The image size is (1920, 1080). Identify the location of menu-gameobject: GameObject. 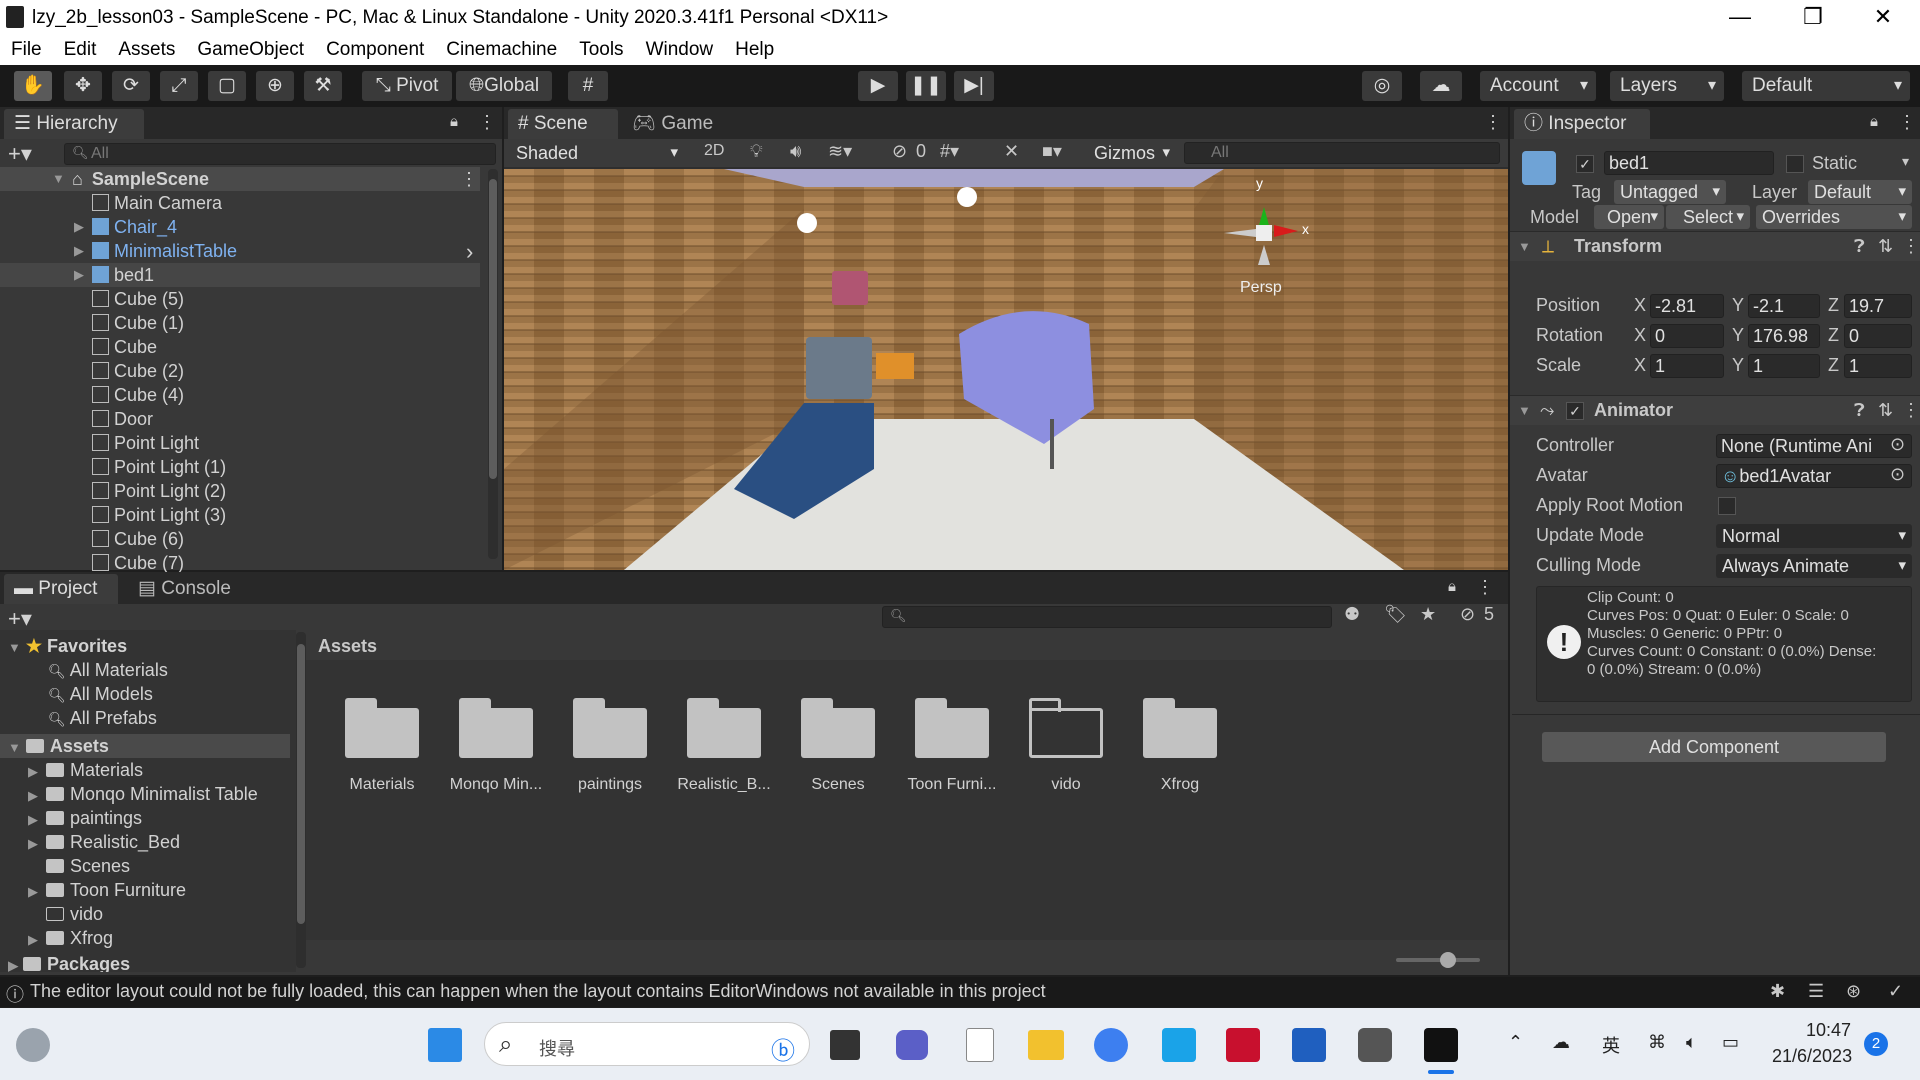
(250, 50).